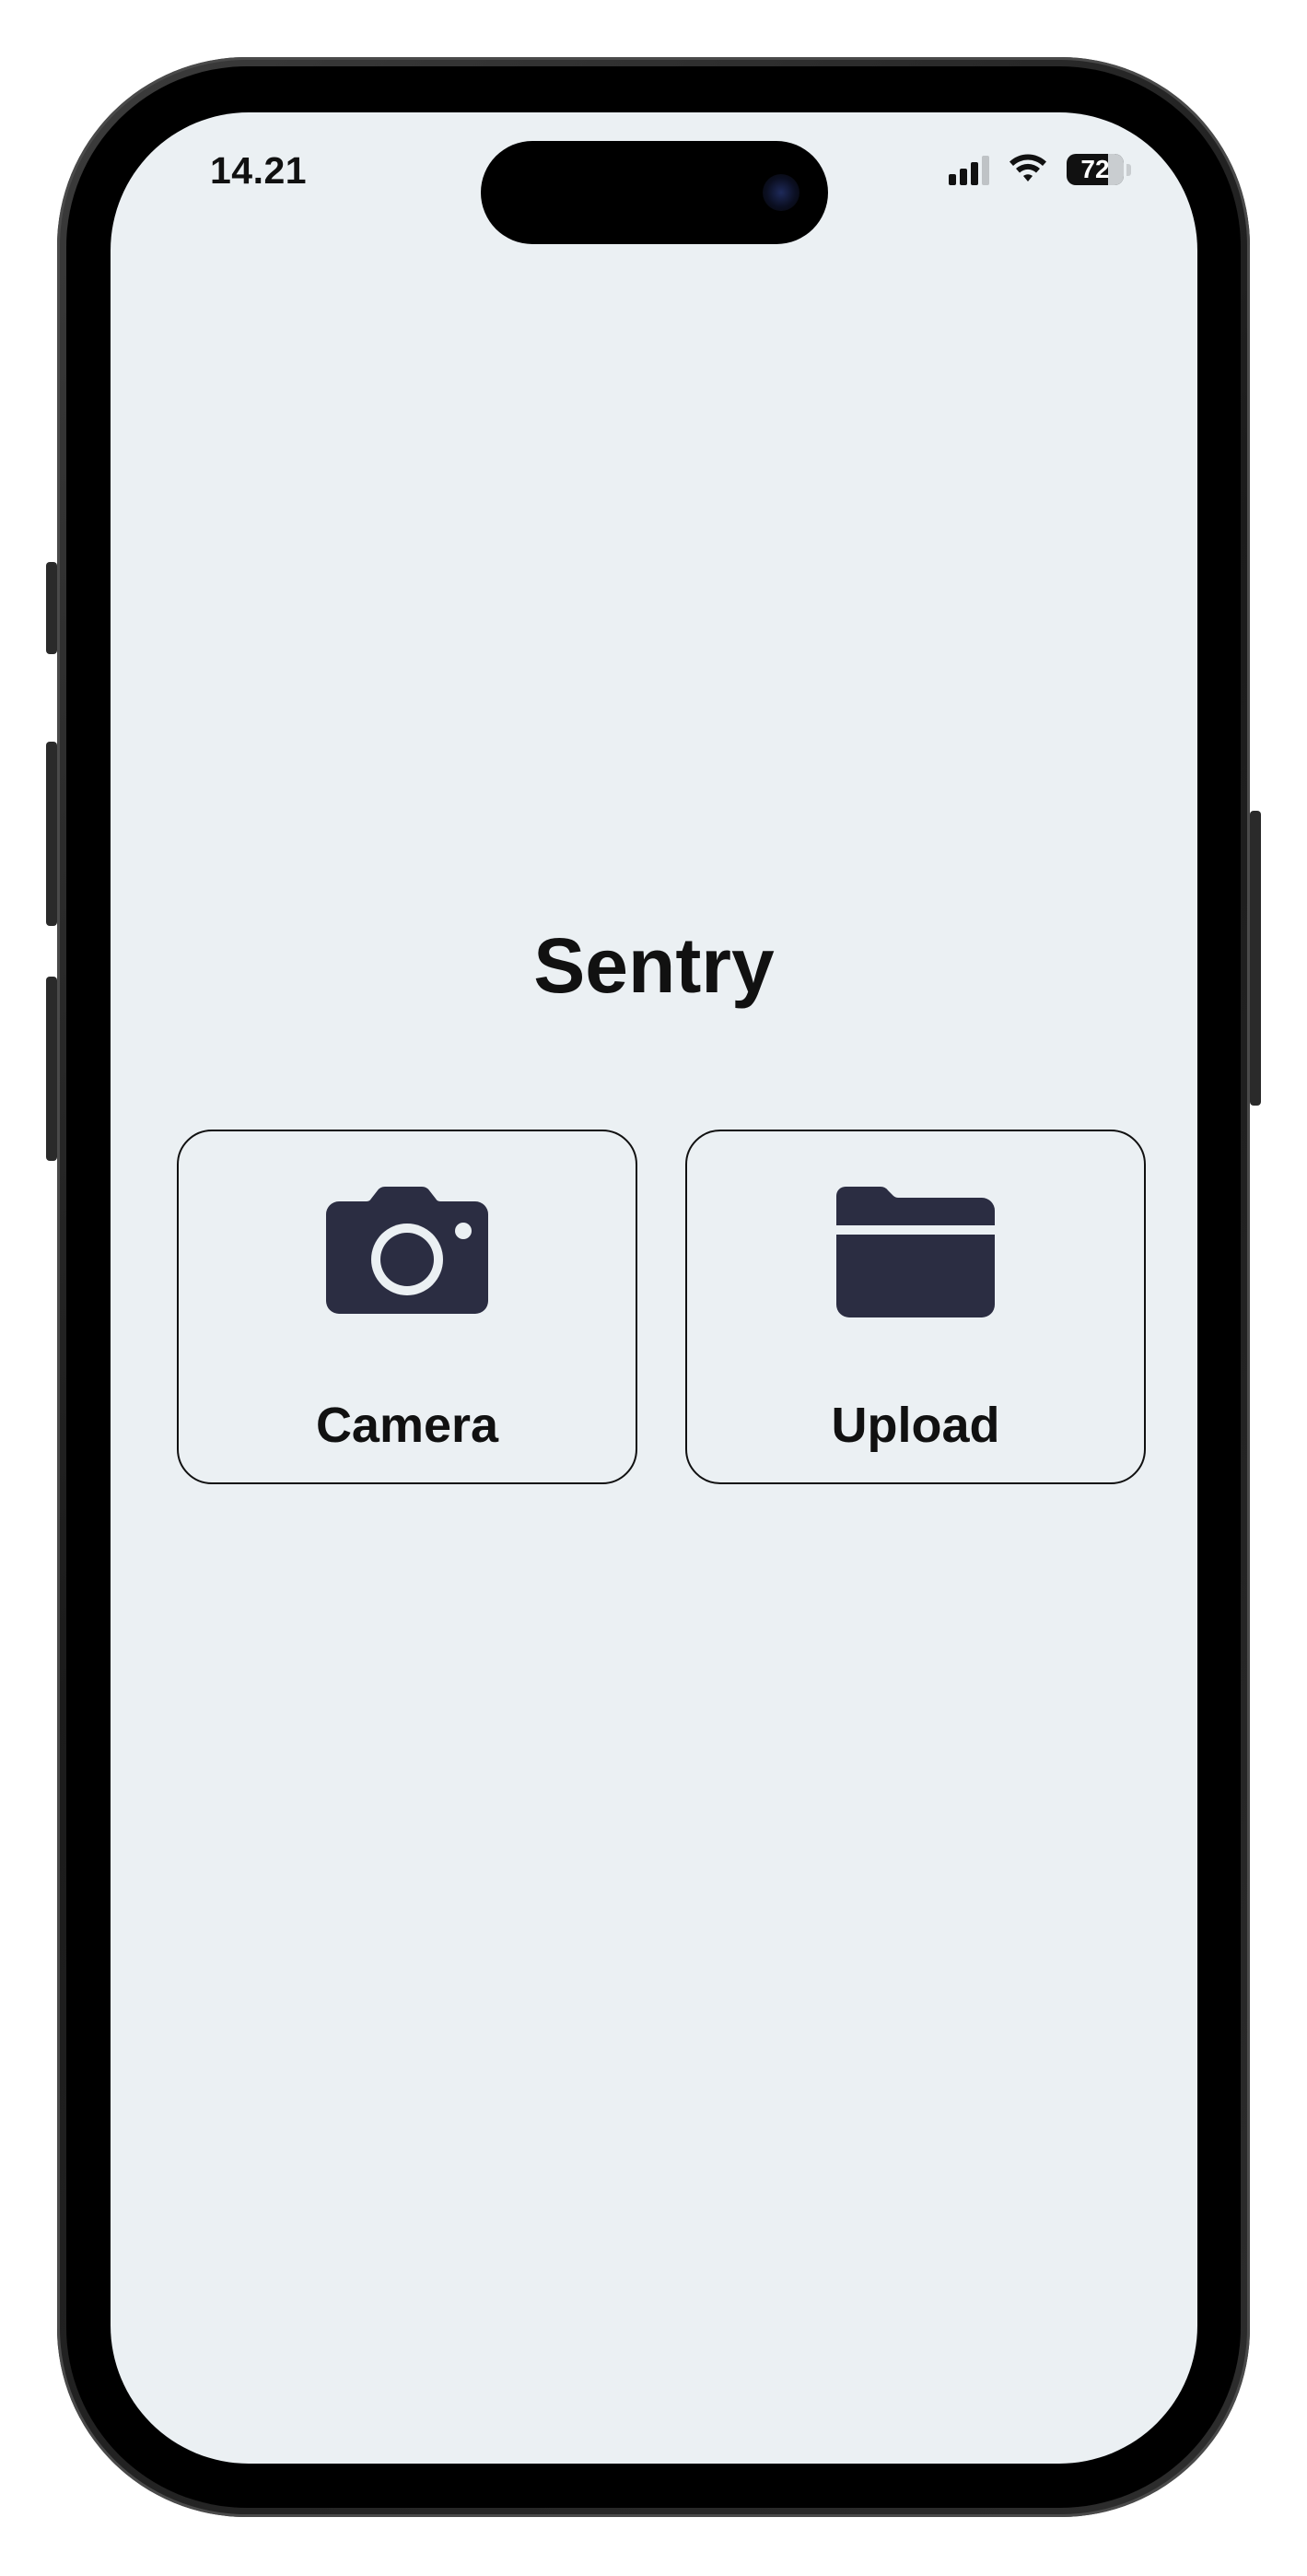 The height and width of the screenshot is (2576, 1307). Describe the element at coordinates (407, 1425) in the screenshot. I see `camera-button-label: Camera` at that location.